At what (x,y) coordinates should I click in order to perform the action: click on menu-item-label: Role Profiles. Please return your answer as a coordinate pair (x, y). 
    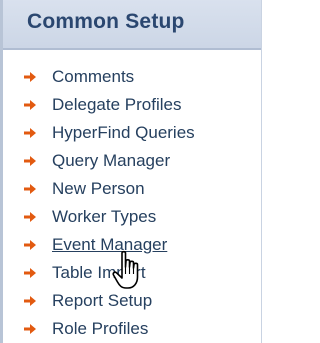
    Looking at the image, I should click on (100, 329).